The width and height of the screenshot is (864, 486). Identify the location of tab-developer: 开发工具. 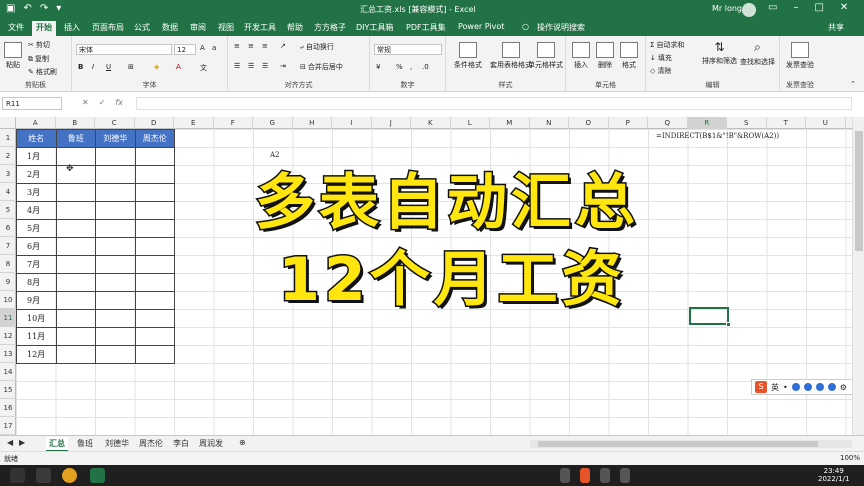
(260, 27).